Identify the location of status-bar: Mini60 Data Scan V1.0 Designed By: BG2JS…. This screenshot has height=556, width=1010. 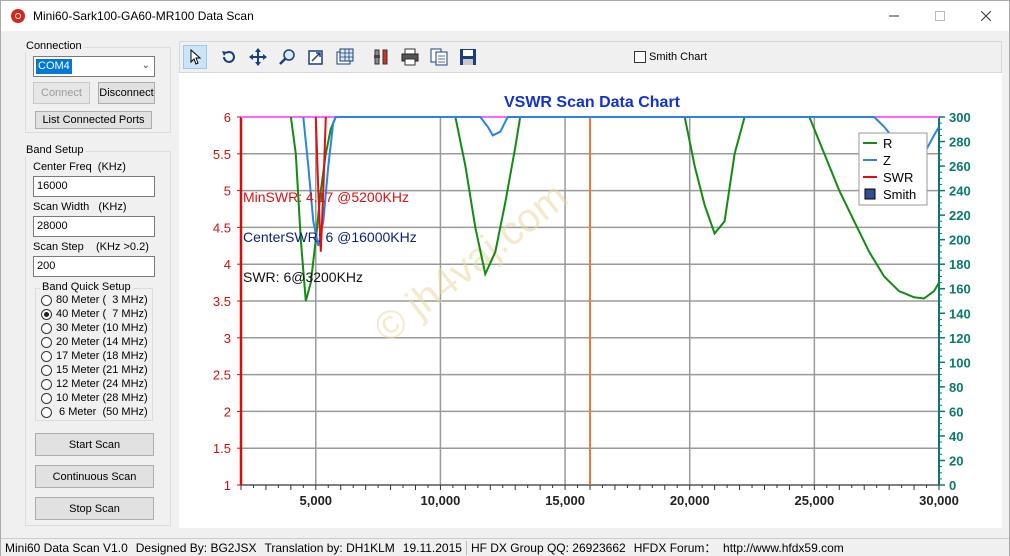
(505, 547).